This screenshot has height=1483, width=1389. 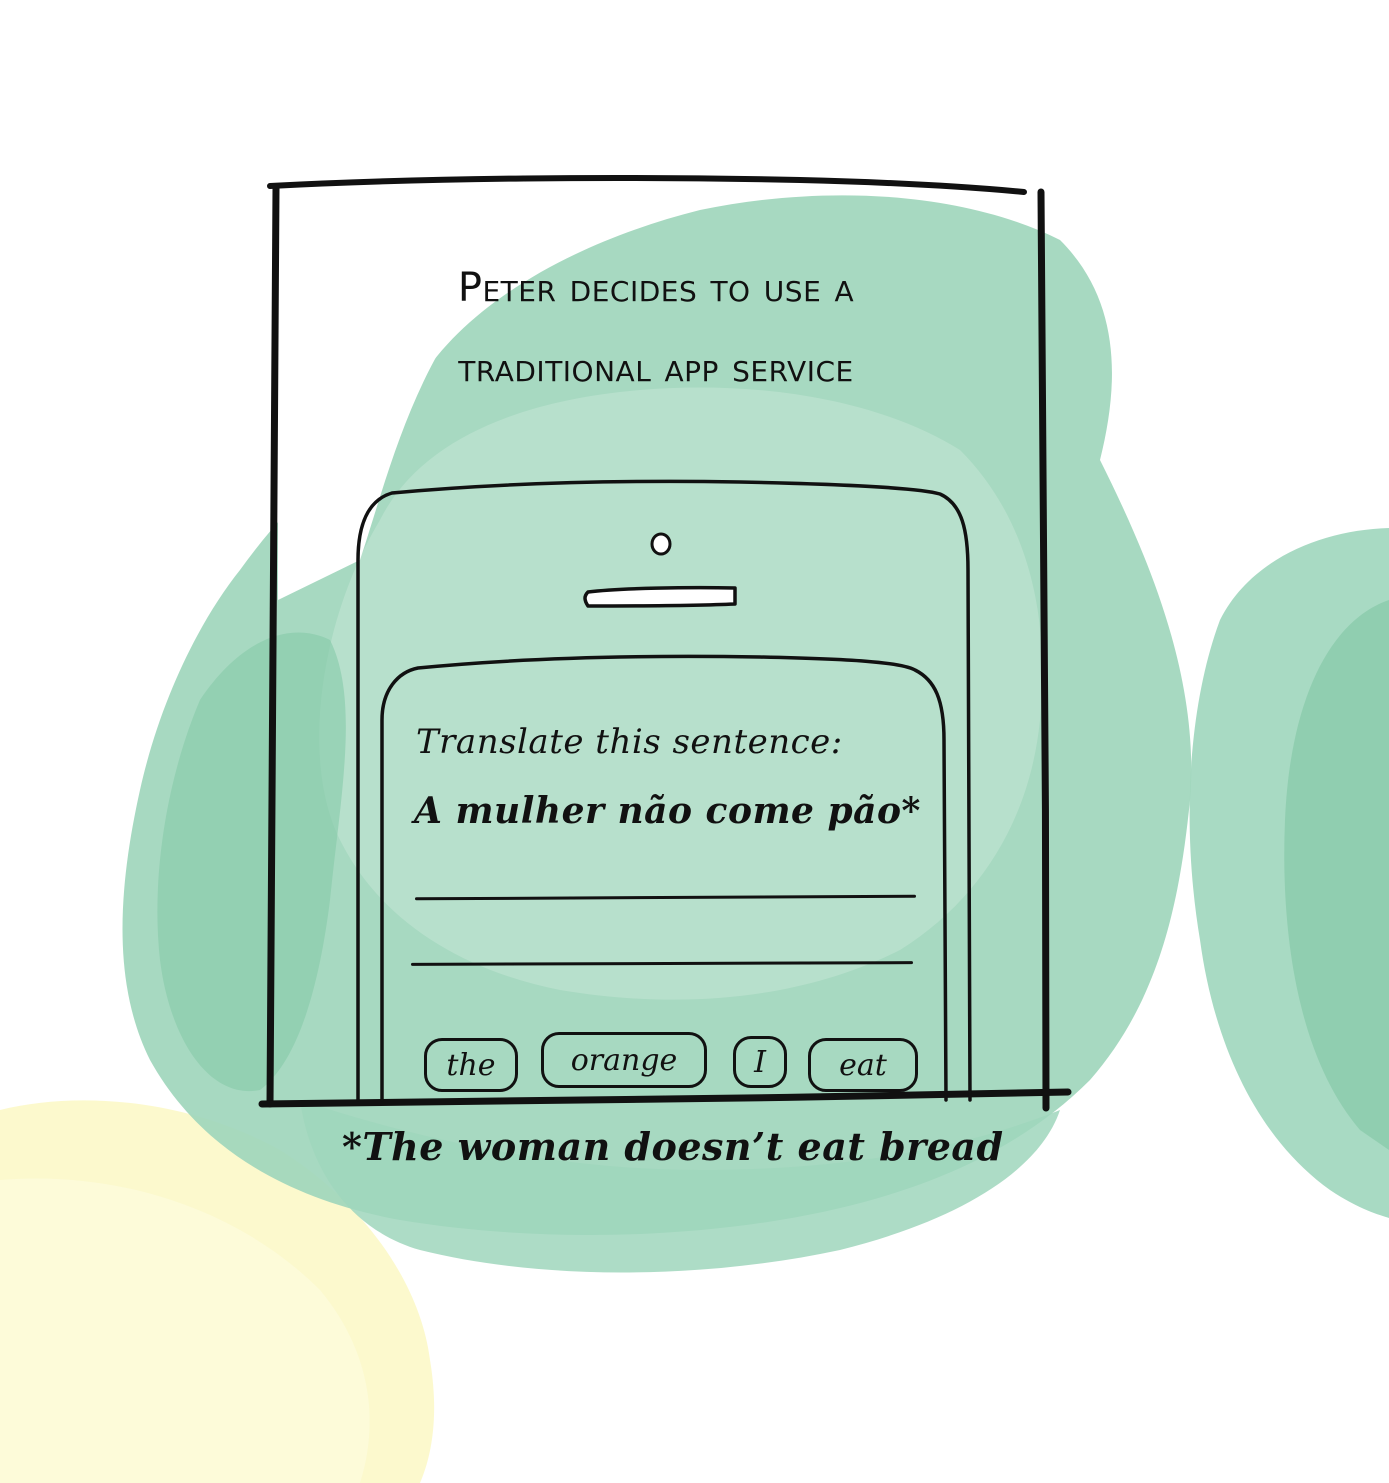 What do you see at coordinates (673, 1146) in the screenshot?
I see `translation-footnote: *The woman doesn’t eat bread` at bounding box center [673, 1146].